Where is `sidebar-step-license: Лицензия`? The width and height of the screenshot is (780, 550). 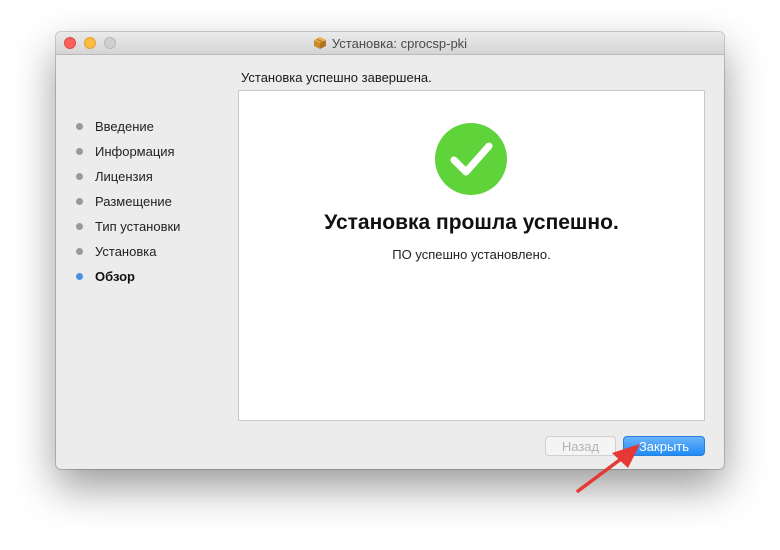 sidebar-step-license: Лицензия is located at coordinates (128, 176).